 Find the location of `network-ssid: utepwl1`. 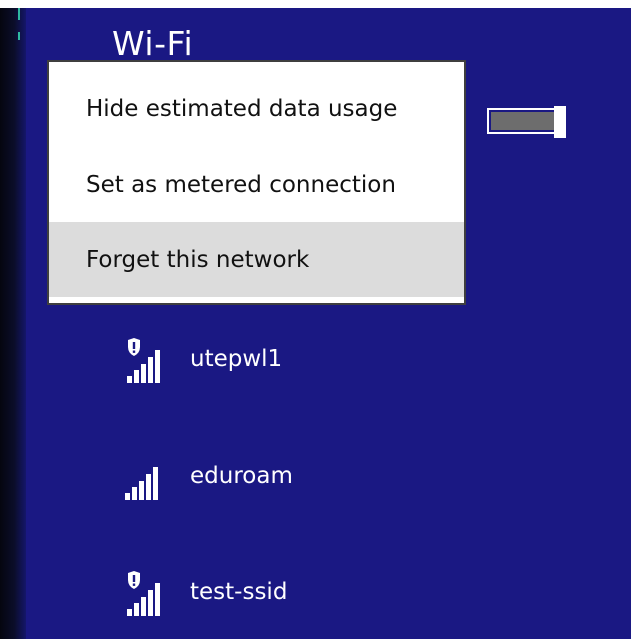

network-ssid: utepwl1 is located at coordinates (236, 359).